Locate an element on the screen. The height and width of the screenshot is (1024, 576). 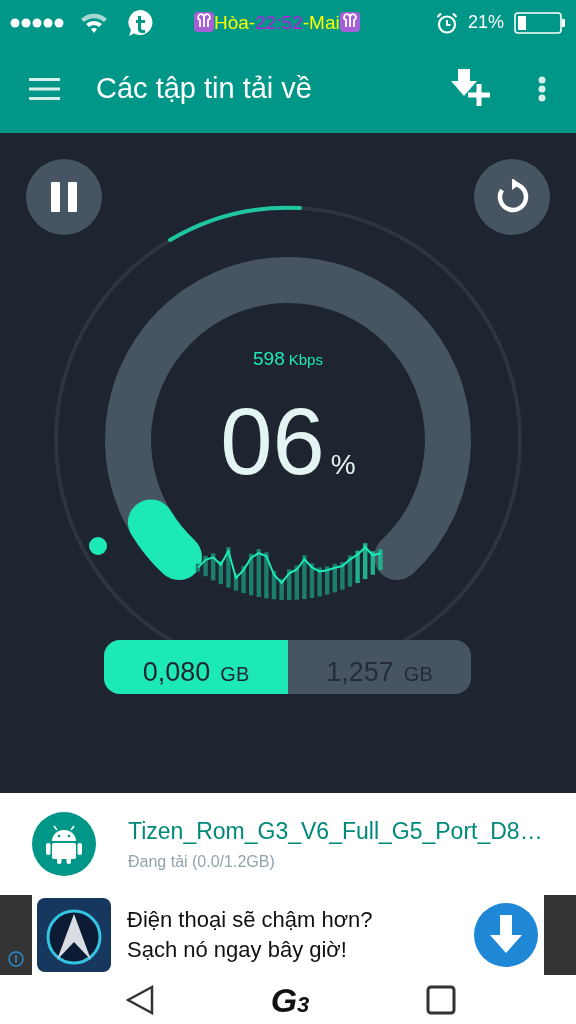
speed-value: 598 is located at coordinates (269, 359).